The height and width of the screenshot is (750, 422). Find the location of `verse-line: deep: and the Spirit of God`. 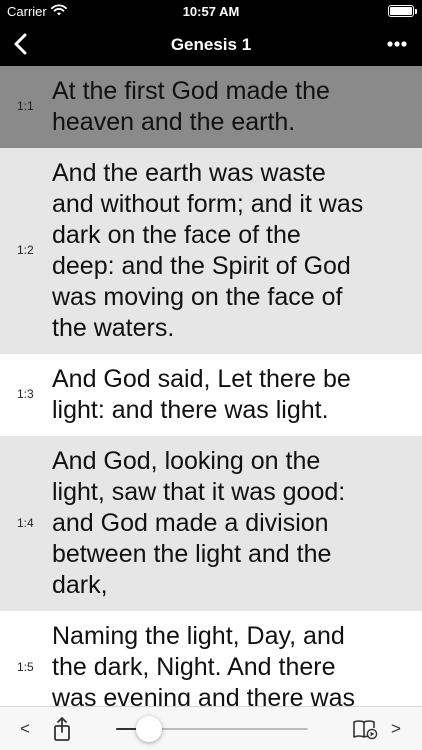

verse-line: deep: and the Spirit of God is located at coordinates (201, 266).